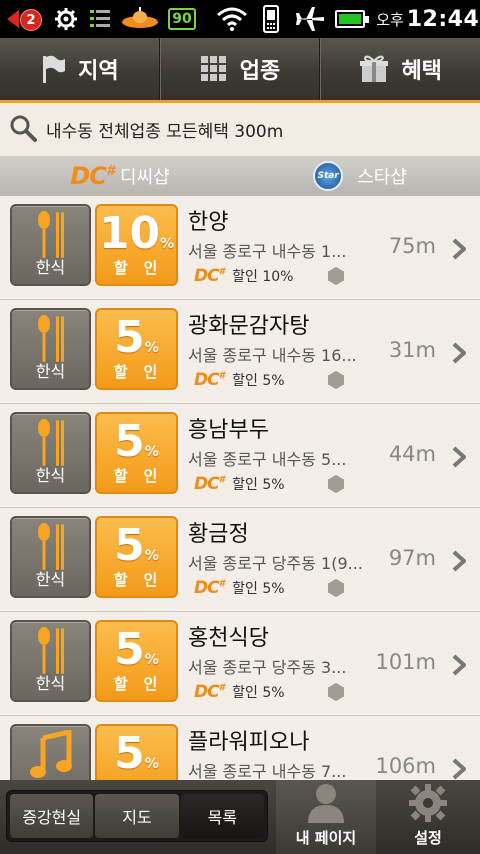 This screenshot has height=854, width=480. What do you see at coordinates (271, 19) in the screenshot?
I see `phone-signal-icon` at bounding box center [271, 19].